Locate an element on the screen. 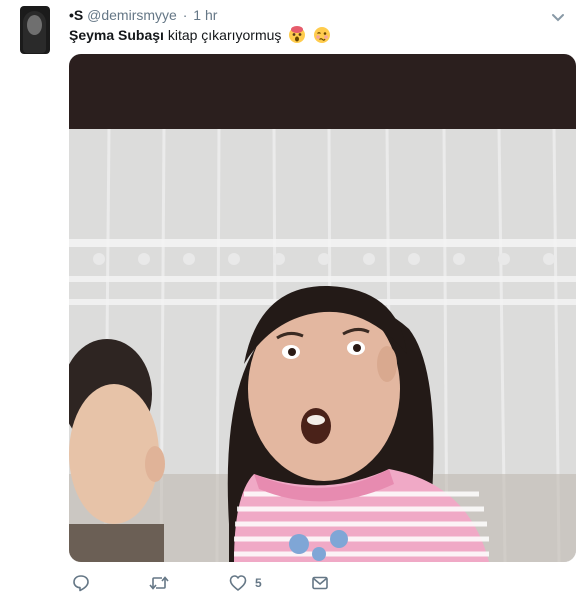 This screenshot has height=598, width=576. display-name: •S is located at coordinates (76, 15).